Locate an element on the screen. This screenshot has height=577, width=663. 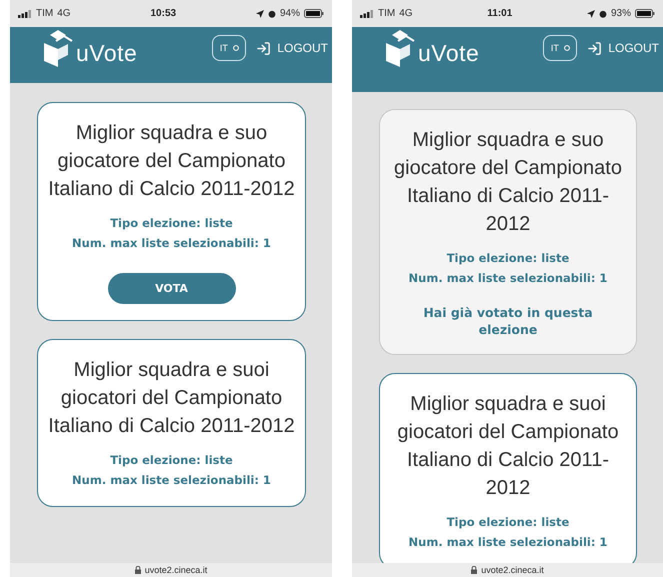
battery-percent: 94% is located at coordinates (290, 13).